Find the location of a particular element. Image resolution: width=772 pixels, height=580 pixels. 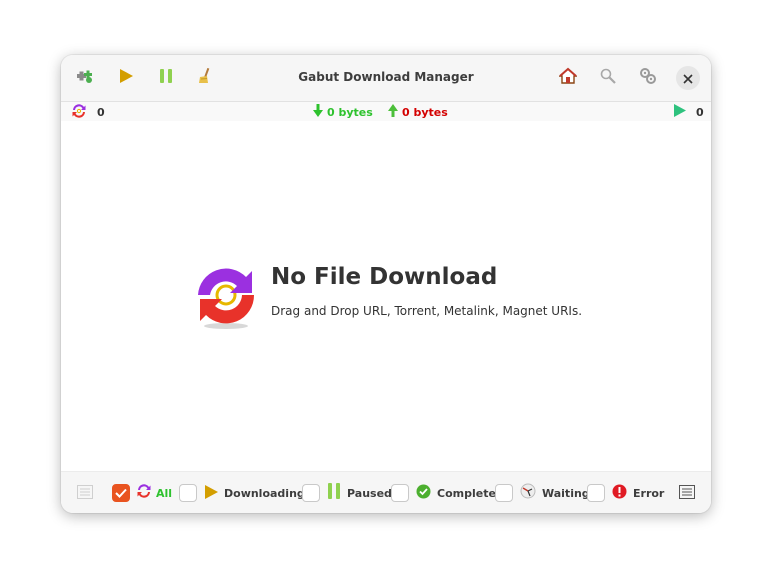

active-count-value: 0 is located at coordinates (101, 112).